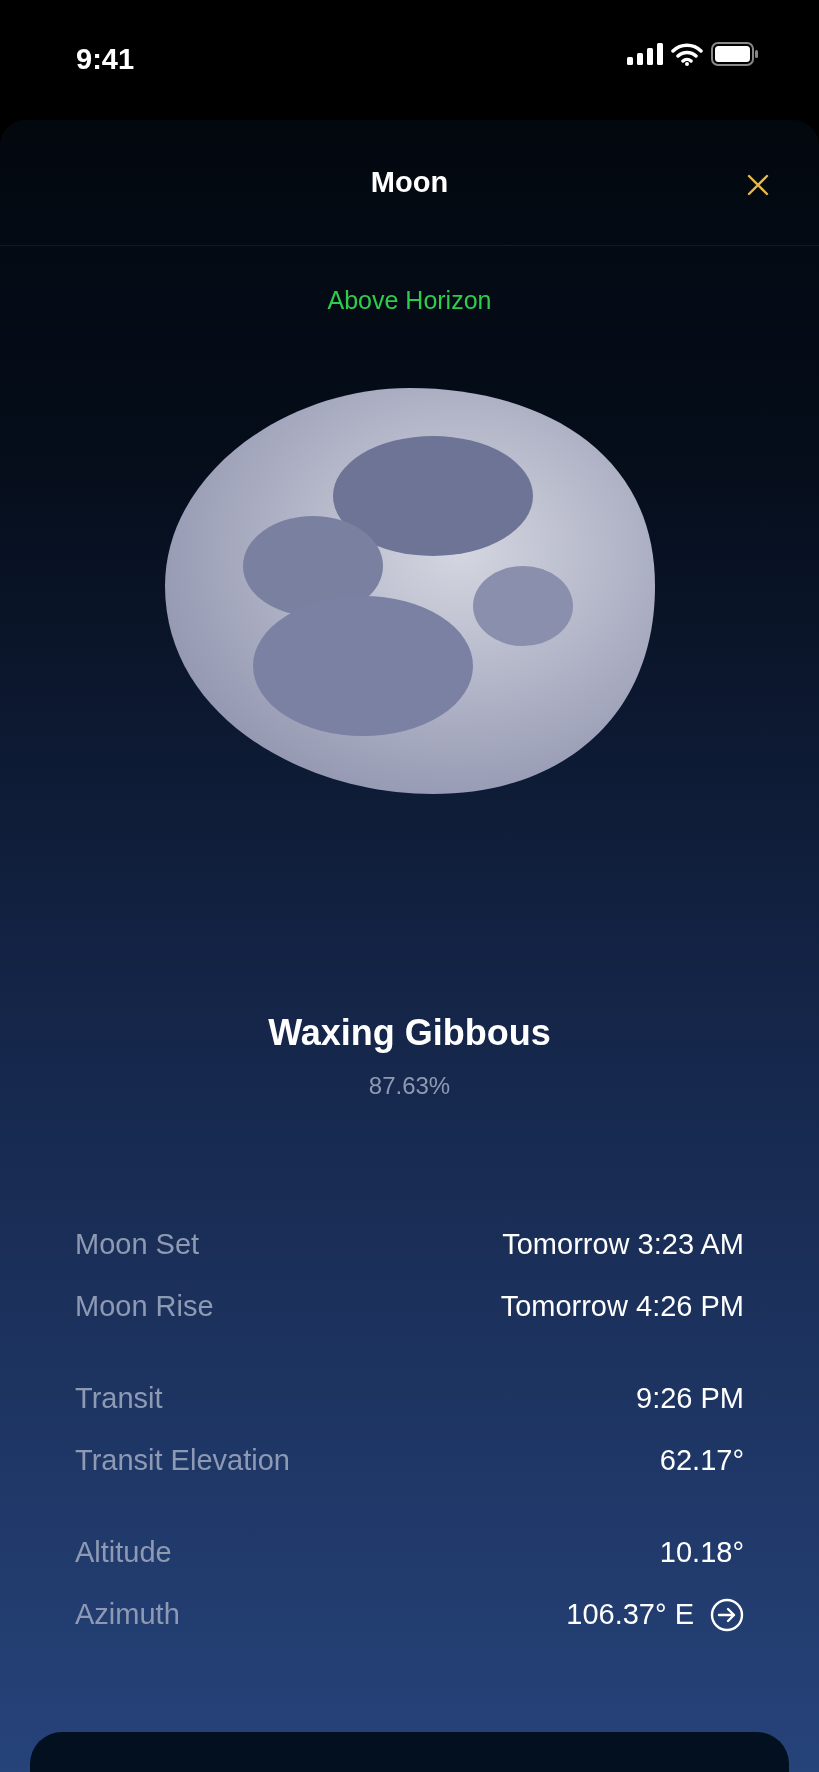  What do you see at coordinates (409, 1085) in the screenshot?
I see `illumination-percent: 87.63%` at bounding box center [409, 1085].